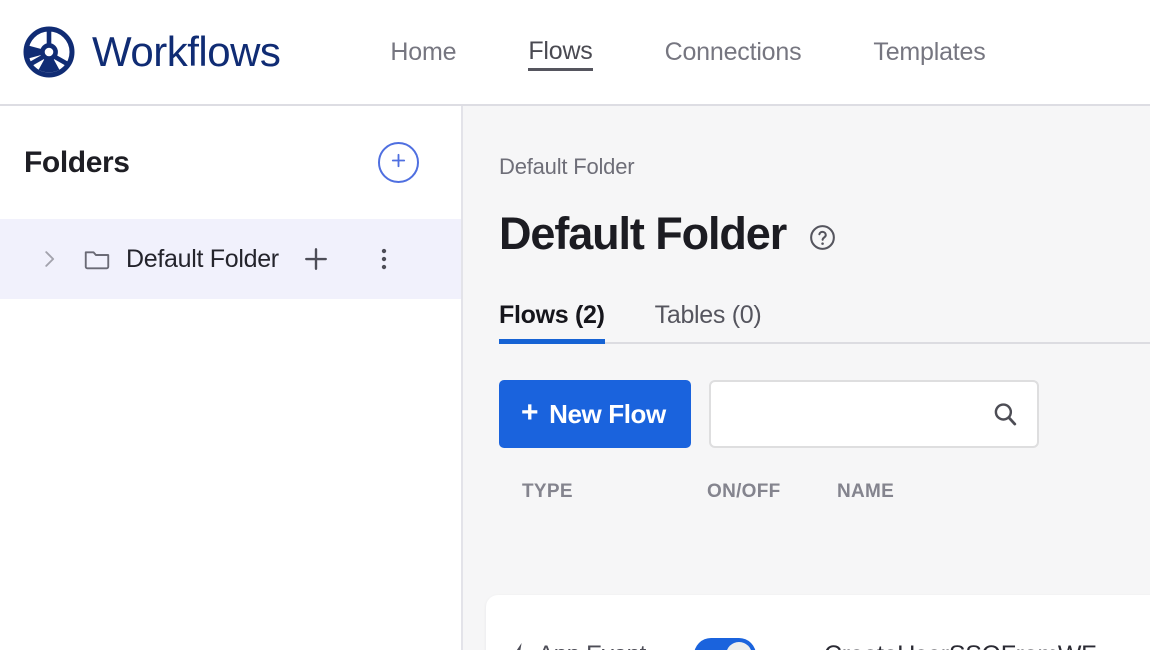  I want to click on nav-item-connections: Connections, so click(733, 52).